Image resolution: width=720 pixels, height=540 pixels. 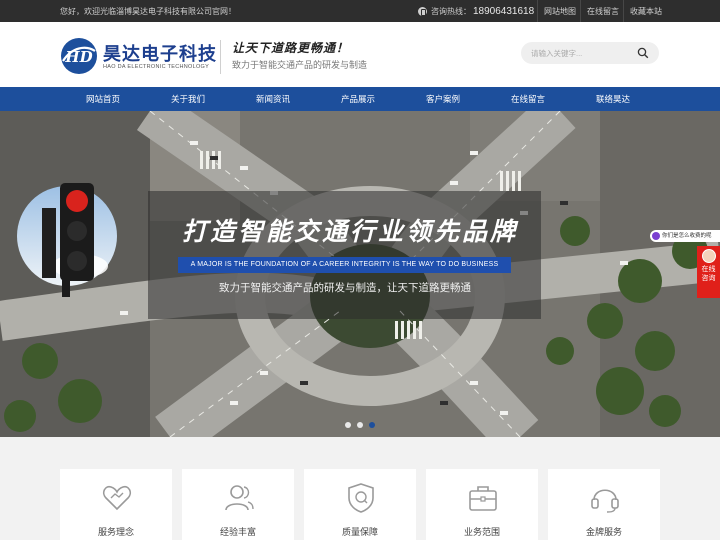 I want to click on online-consult-button: 在线 咨询, so click(x=708, y=272).